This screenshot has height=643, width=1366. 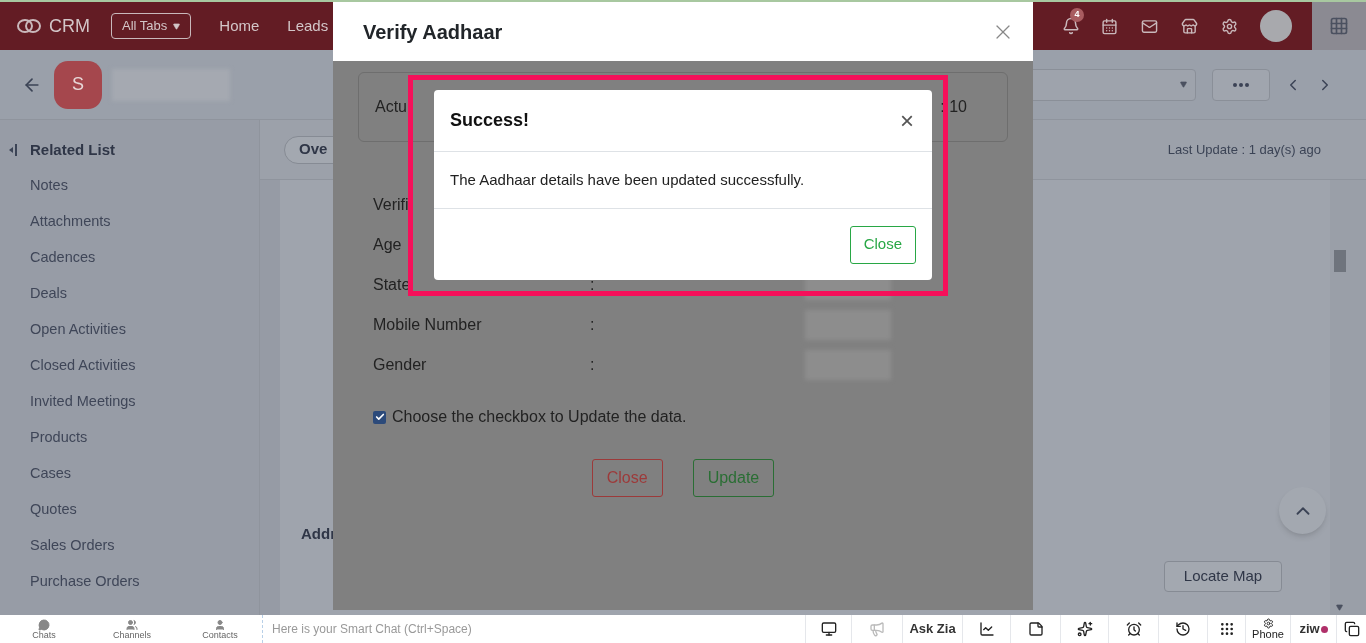 I want to click on store-icon, so click(x=1189, y=26).